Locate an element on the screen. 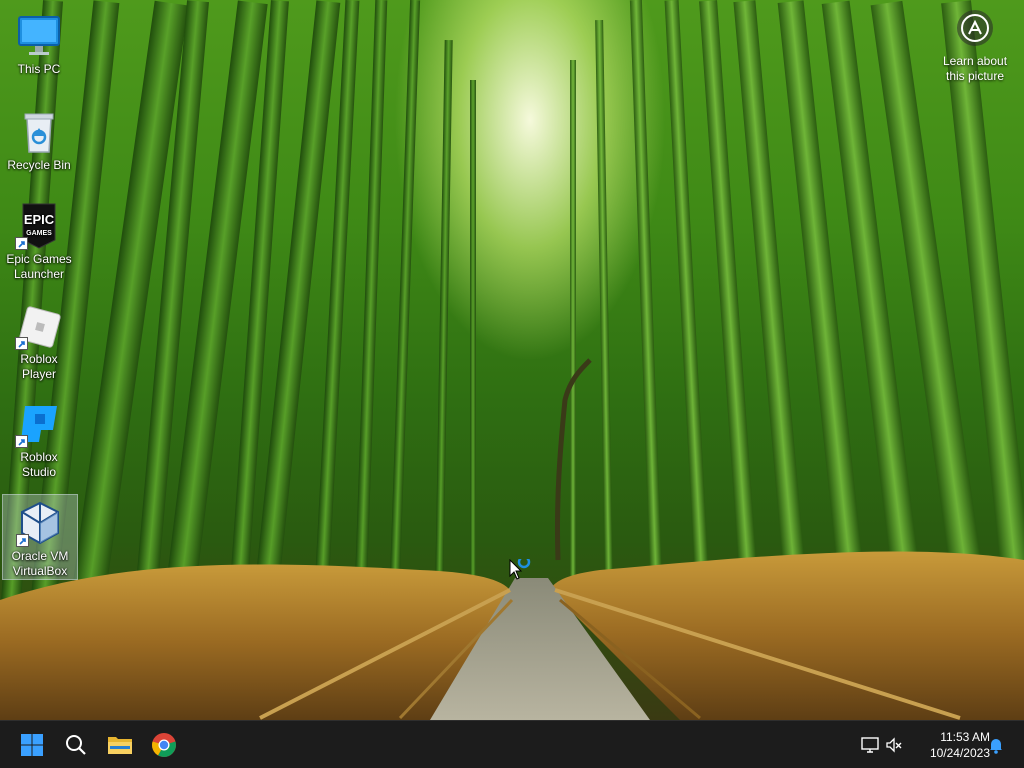 The height and width of the screenshot is (768, 1024). desktop-icon-label: This PC is located at coordinates (39, 69).